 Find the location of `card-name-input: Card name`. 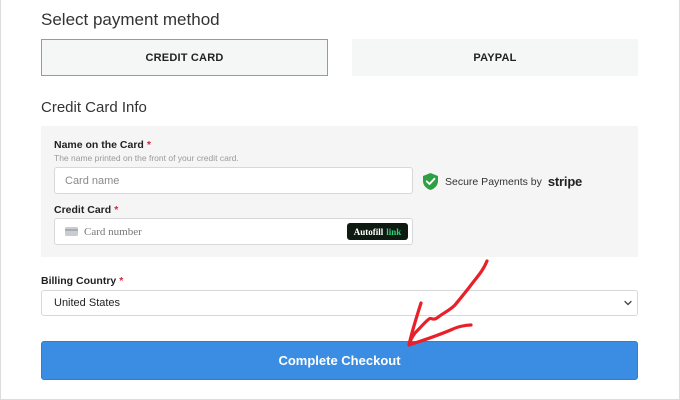

card-name-input: Card name is located at coordinates (233, 180).